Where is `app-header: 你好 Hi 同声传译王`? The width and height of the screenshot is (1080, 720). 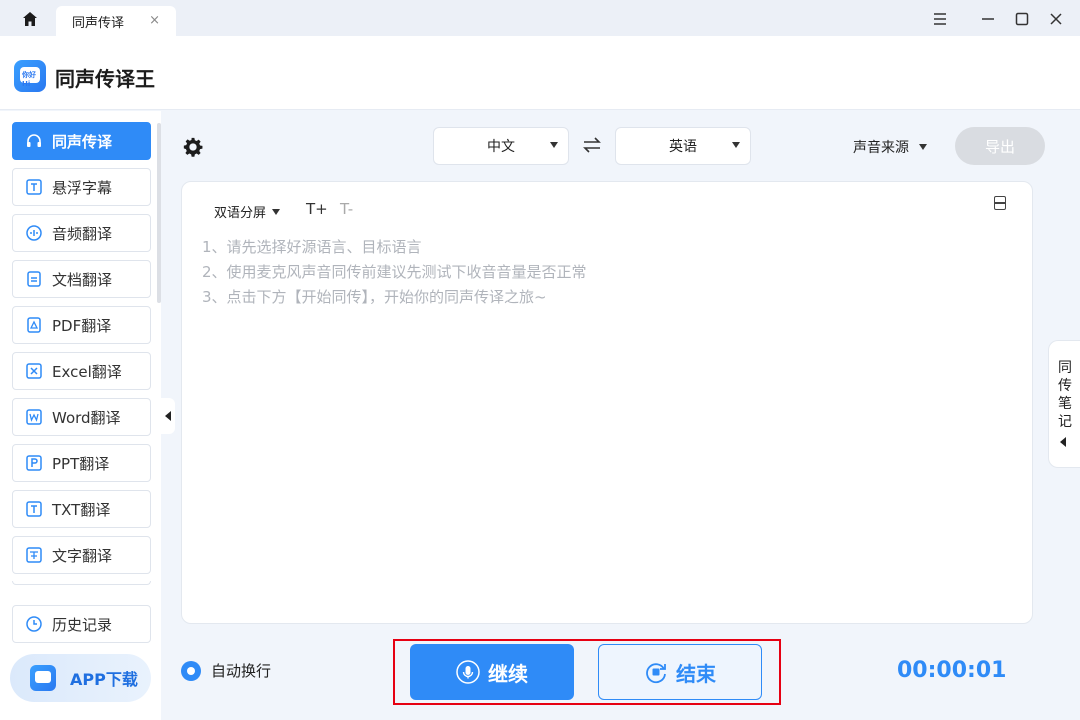
app-header: 你好 Hi 同声传译王 is located at coordinates (540, 73).